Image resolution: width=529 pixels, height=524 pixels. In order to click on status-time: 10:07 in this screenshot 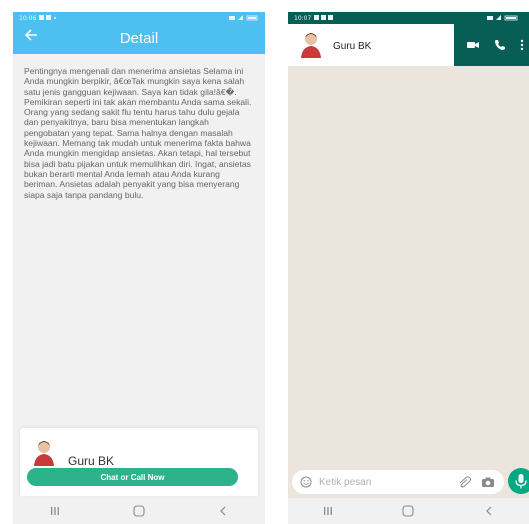, I will do `click(303, 18)`.